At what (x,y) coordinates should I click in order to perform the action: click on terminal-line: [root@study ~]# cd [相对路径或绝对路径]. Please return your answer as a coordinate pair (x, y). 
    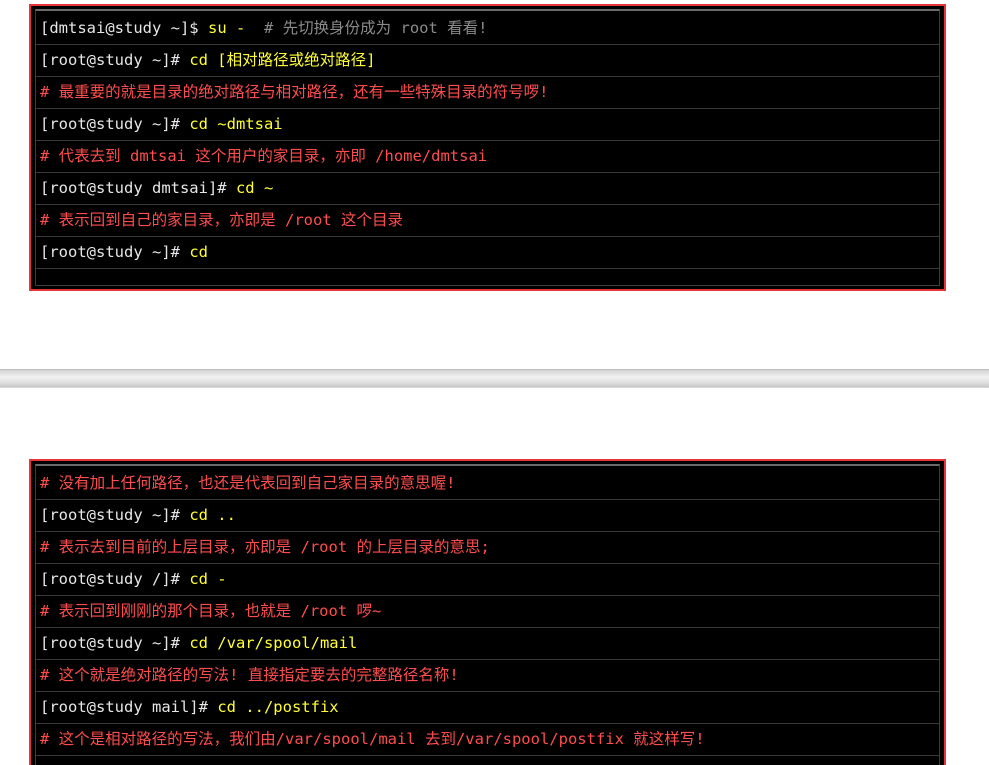
    Looking at the image, I should click on (487, 61).